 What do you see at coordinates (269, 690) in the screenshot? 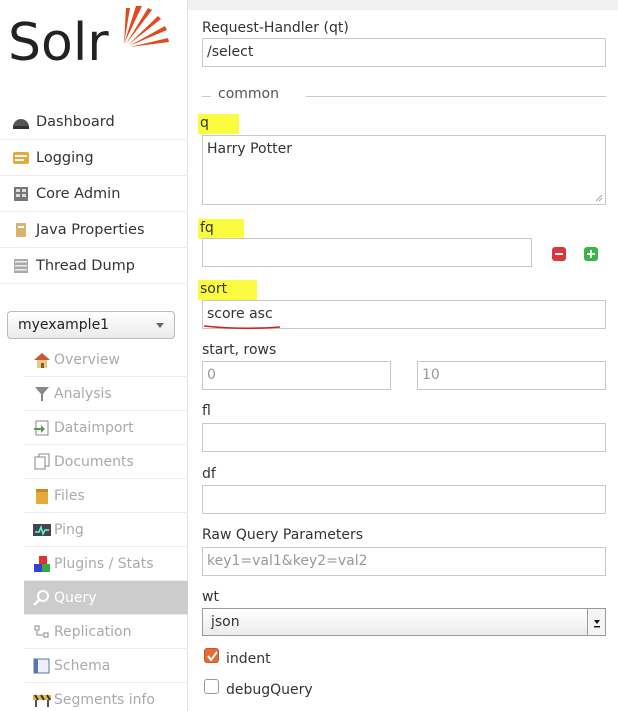
I see `debug-query-label: debugQuery` at bounding box center [269, 690].